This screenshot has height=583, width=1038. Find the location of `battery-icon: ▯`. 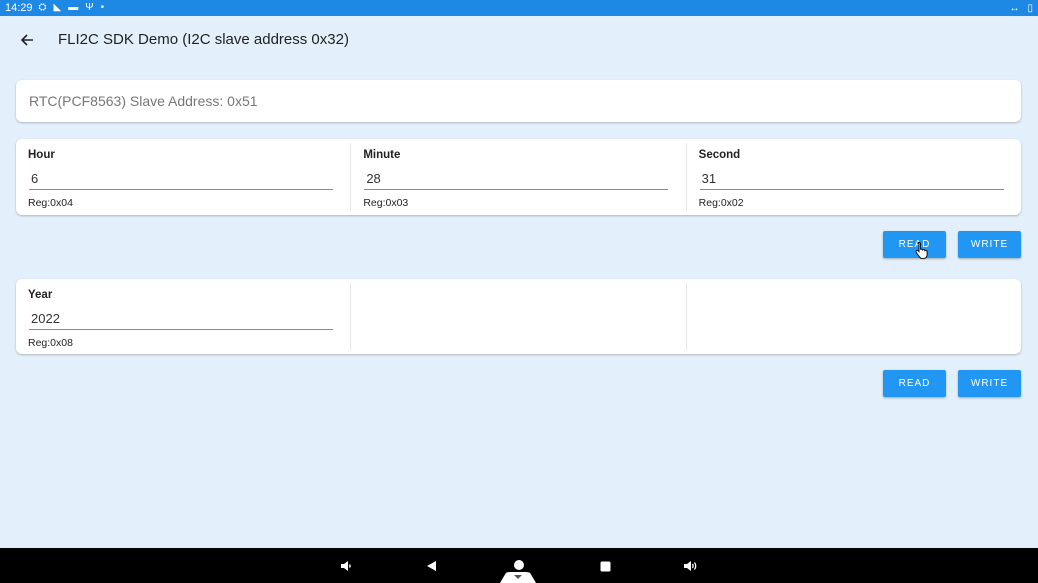

battery-icon: ▯ is located at coordinates (1030, 8).